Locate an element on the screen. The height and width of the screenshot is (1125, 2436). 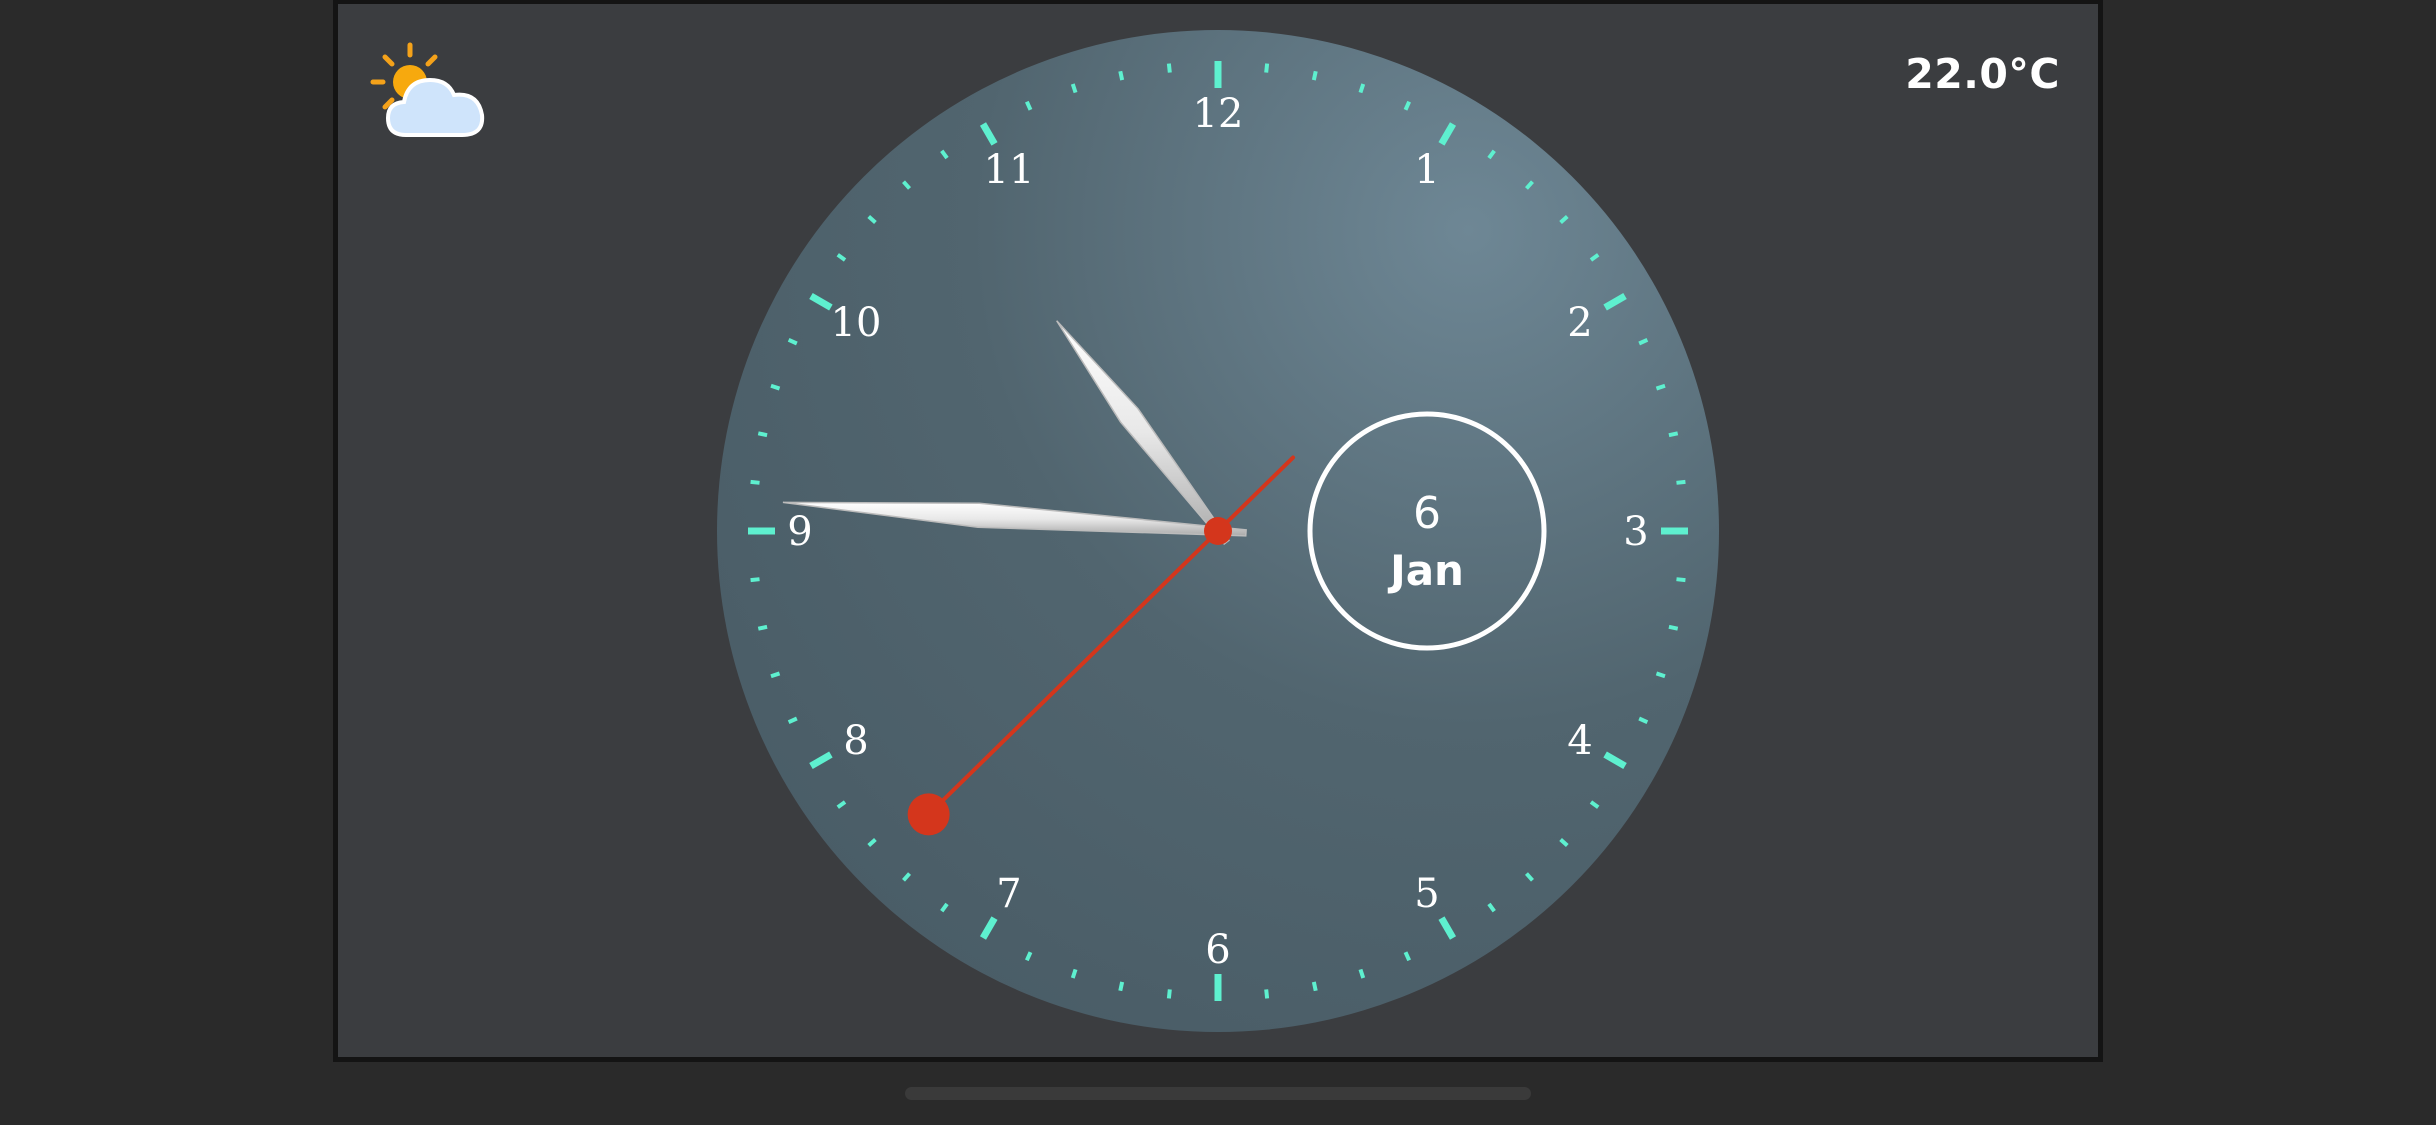
hour-numeral: 12 is located at coordinates (1218, 114).